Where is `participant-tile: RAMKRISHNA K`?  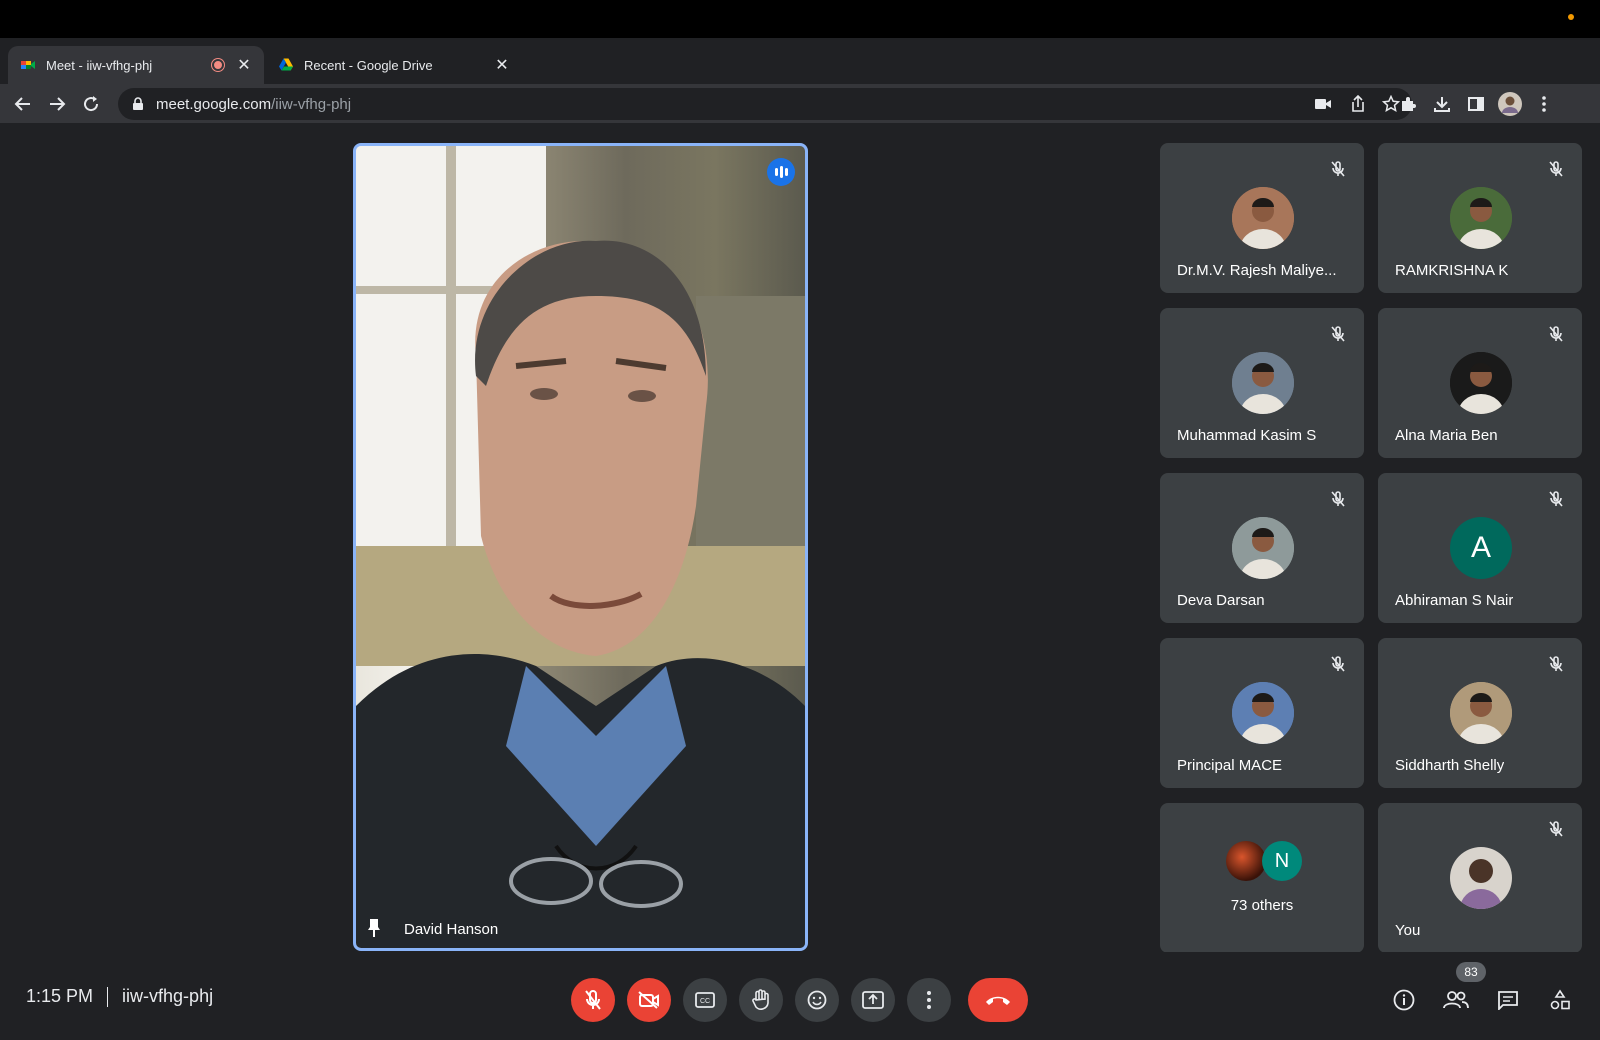 participant-tile: RAMKRISHNA K is located at coordinates (1480, 218).